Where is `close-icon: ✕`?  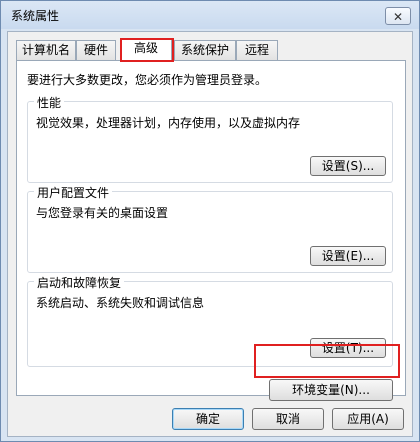
close-icon: ✕ is located at coordinates (398, 17).